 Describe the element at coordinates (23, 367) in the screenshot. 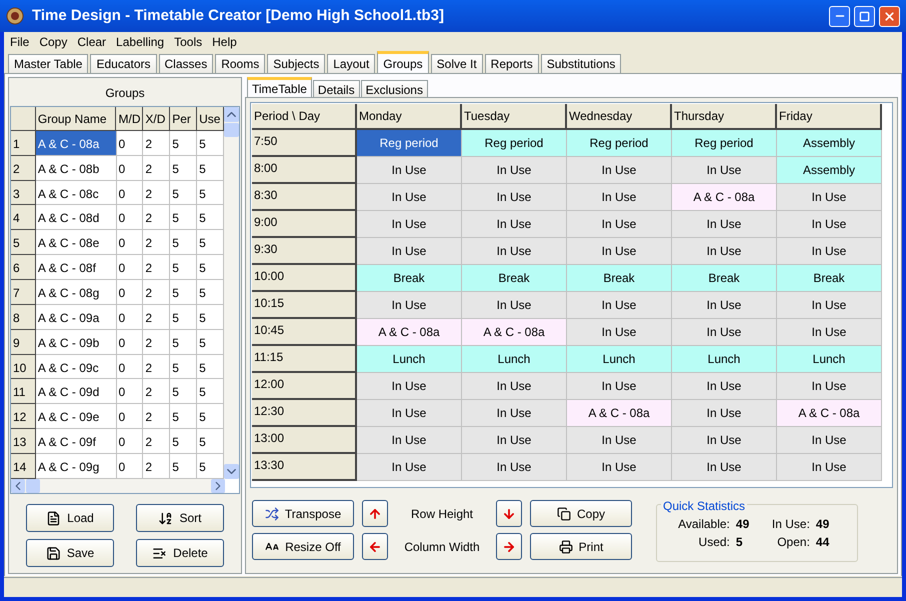

I see `row-header: 10` at that location.